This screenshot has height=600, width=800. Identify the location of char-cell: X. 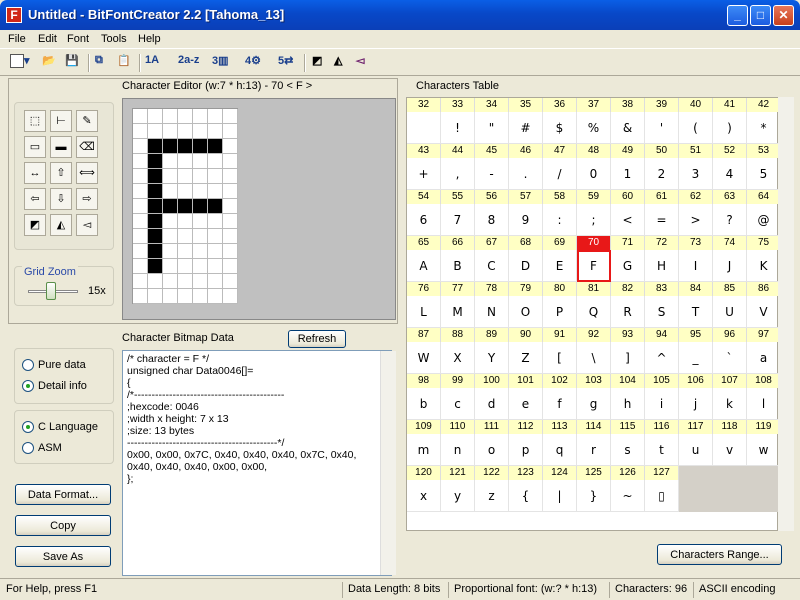
(458, 358).